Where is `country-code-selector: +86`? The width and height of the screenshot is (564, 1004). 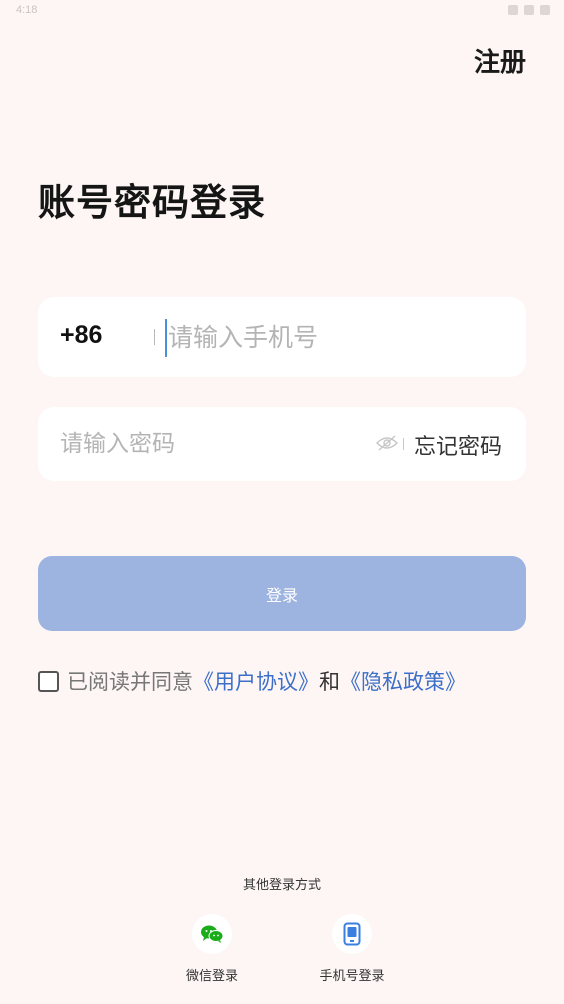 country-code-selector: +86 is located at coordinates (81, 335).